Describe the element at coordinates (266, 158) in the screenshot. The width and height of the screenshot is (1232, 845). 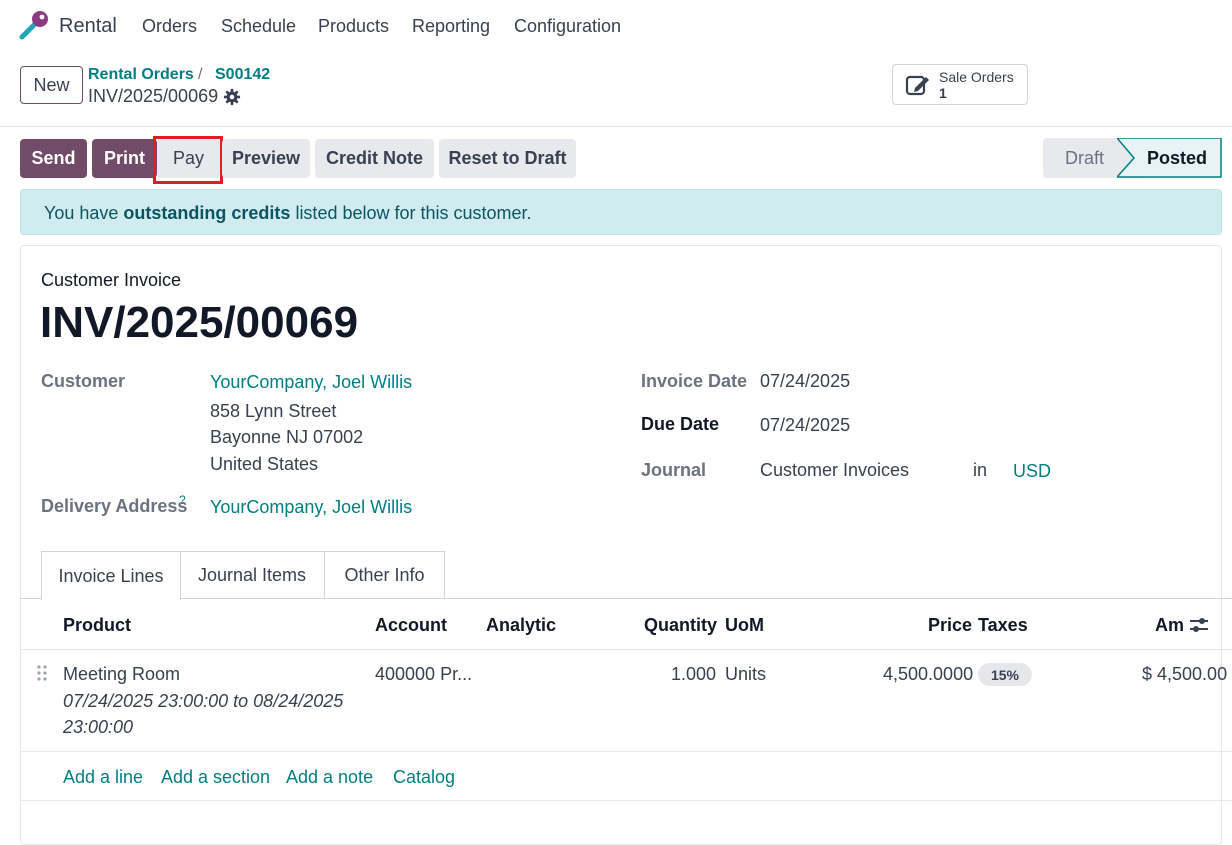
I see `preview-button: Preview` at that location.